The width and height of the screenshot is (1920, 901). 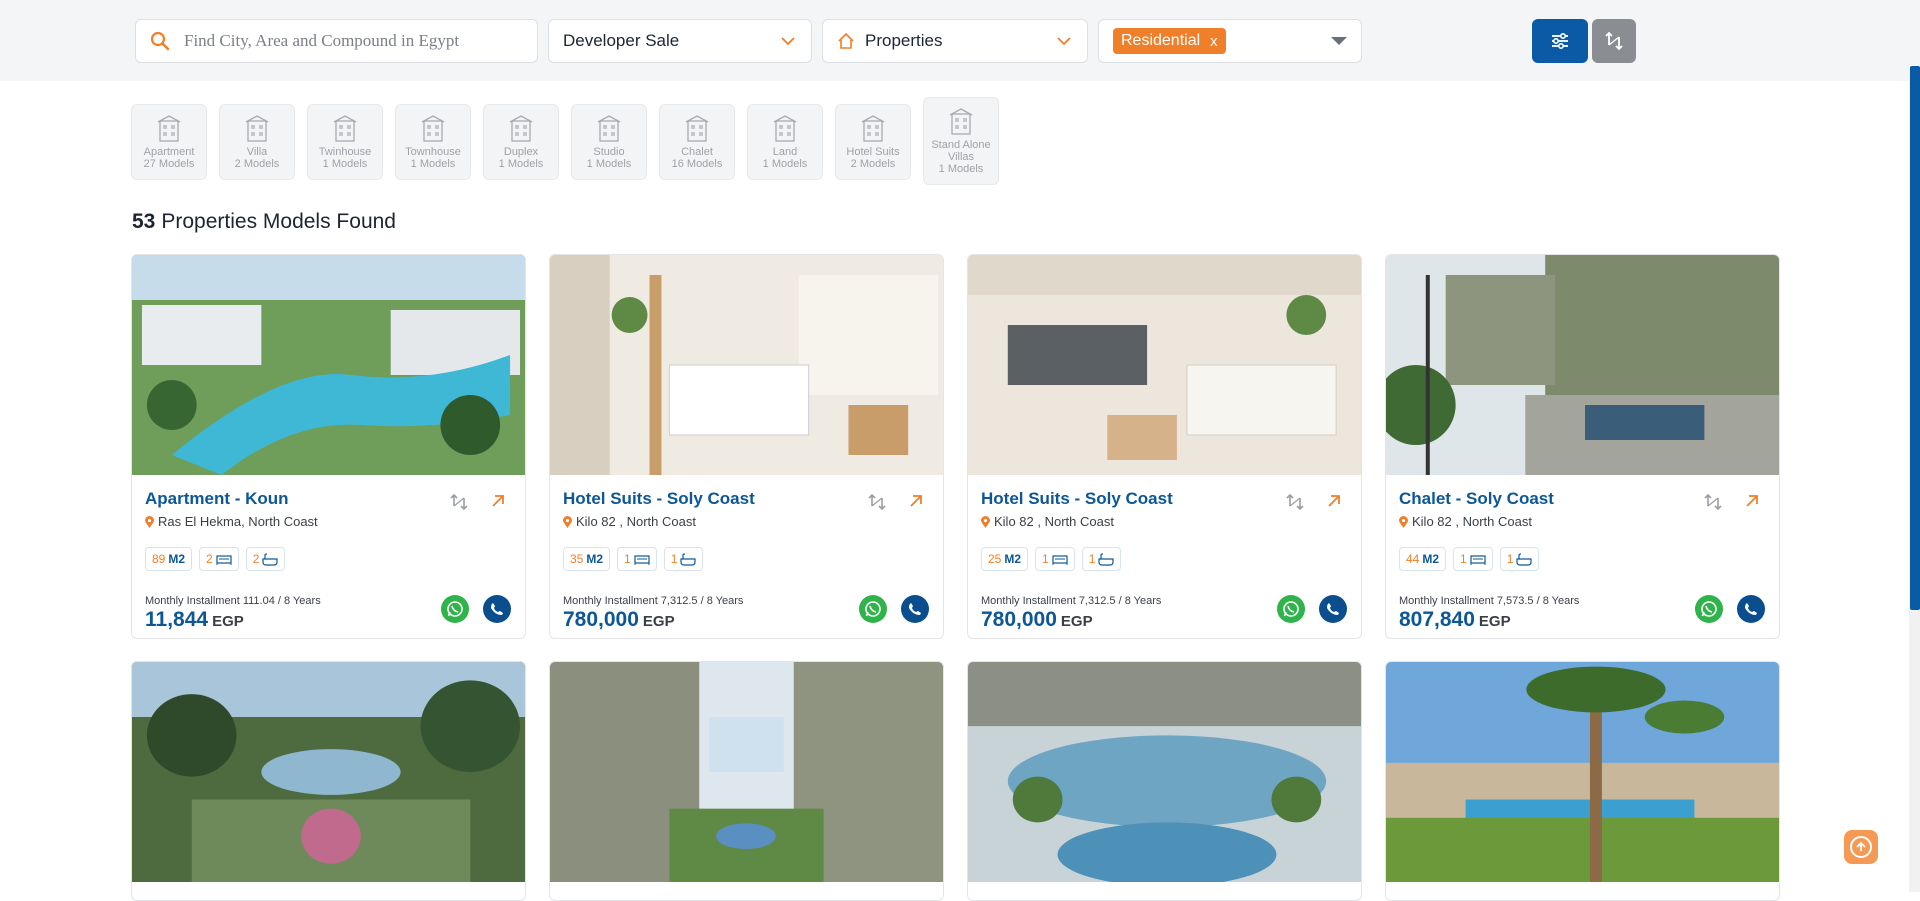 I want to click on category-count: 2 Models, so click(x=873, y=163).